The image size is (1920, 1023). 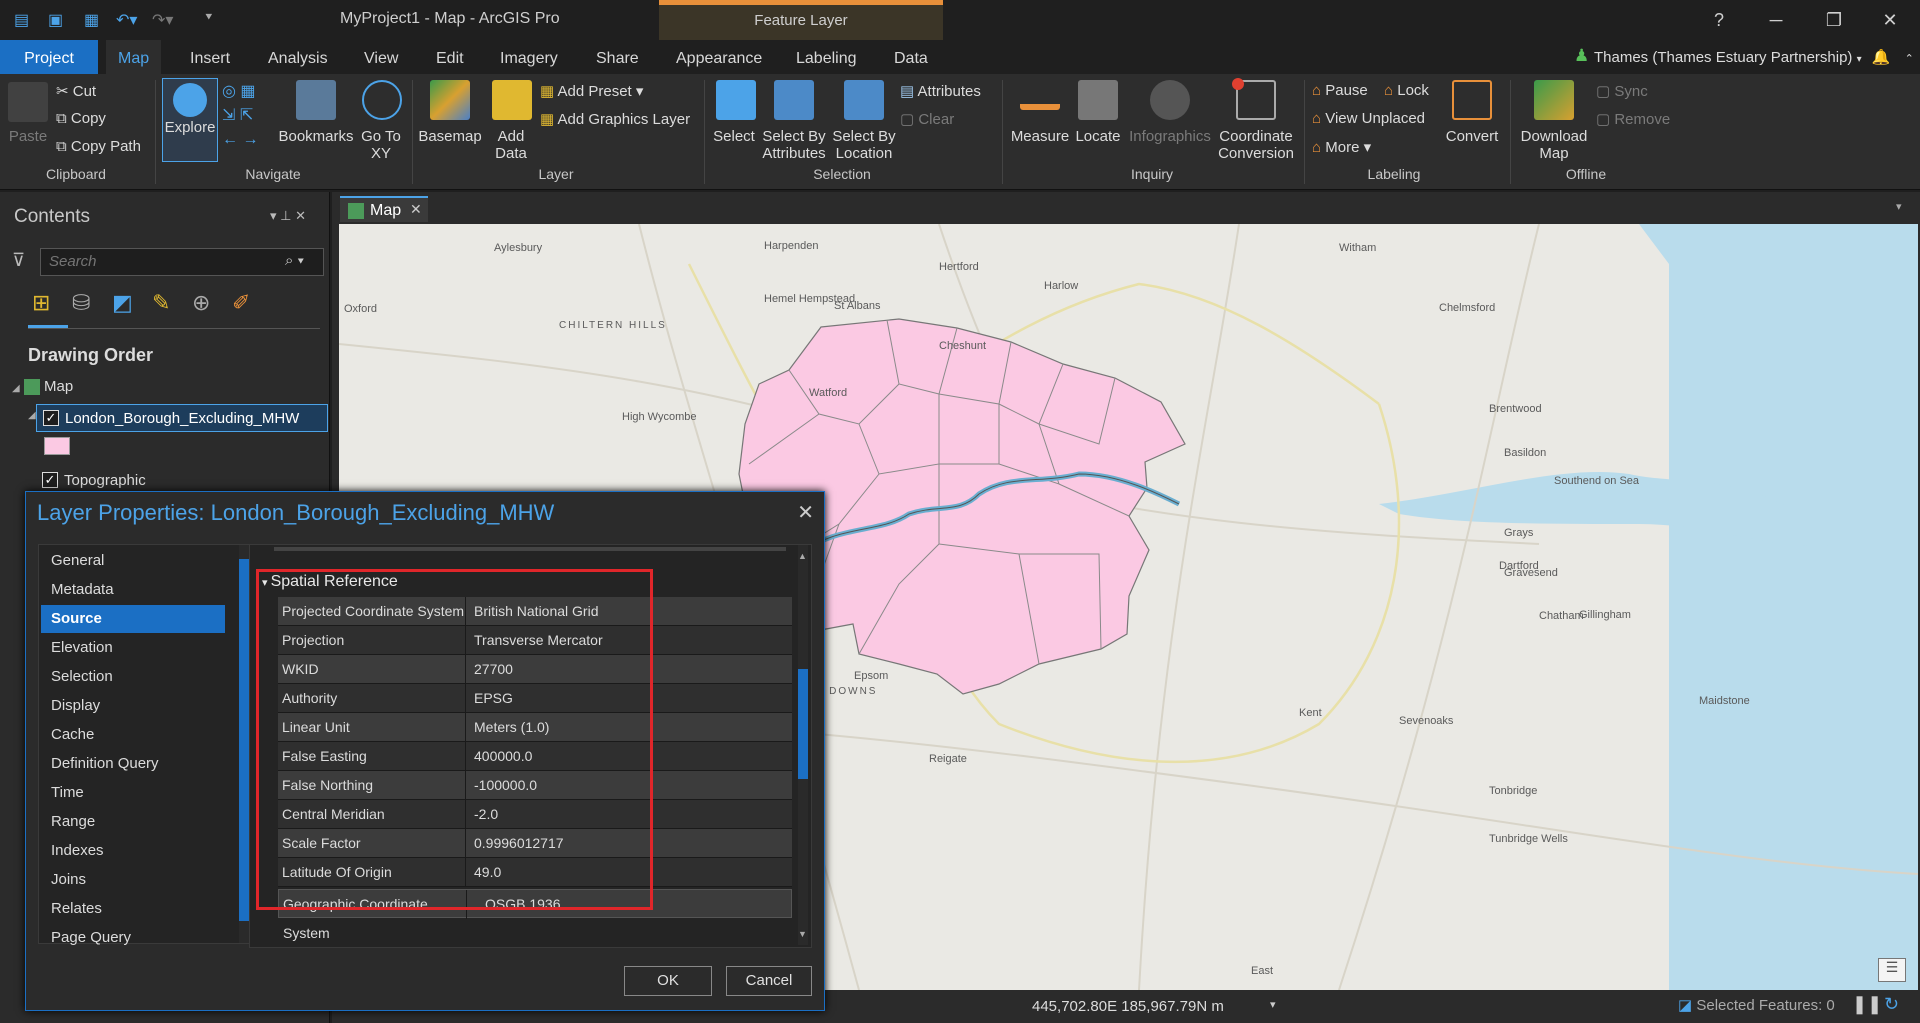 I want to click on refresh-icon: ↻, so click(x=1891, y=1004).